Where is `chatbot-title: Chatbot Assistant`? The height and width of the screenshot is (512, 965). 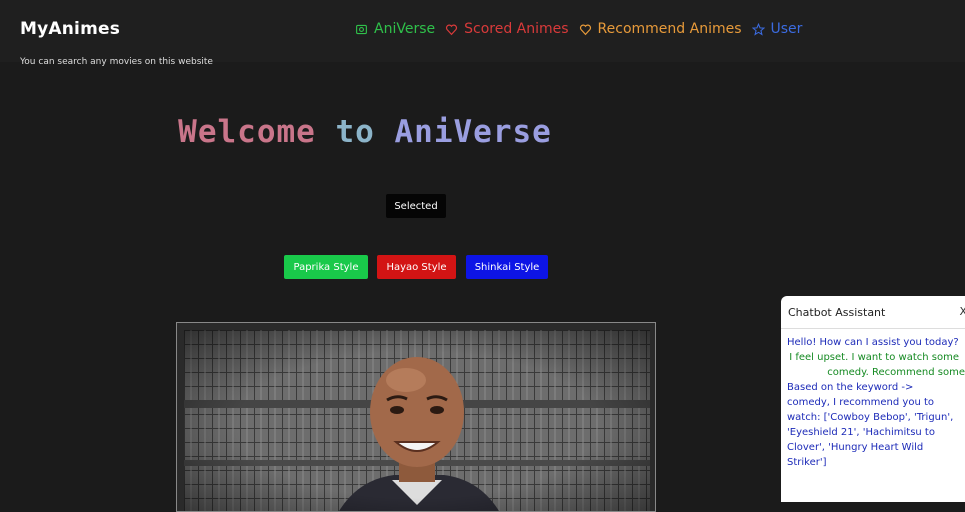 chatbot-title: Chatbot Assistant is located at coordinates (837, 312).